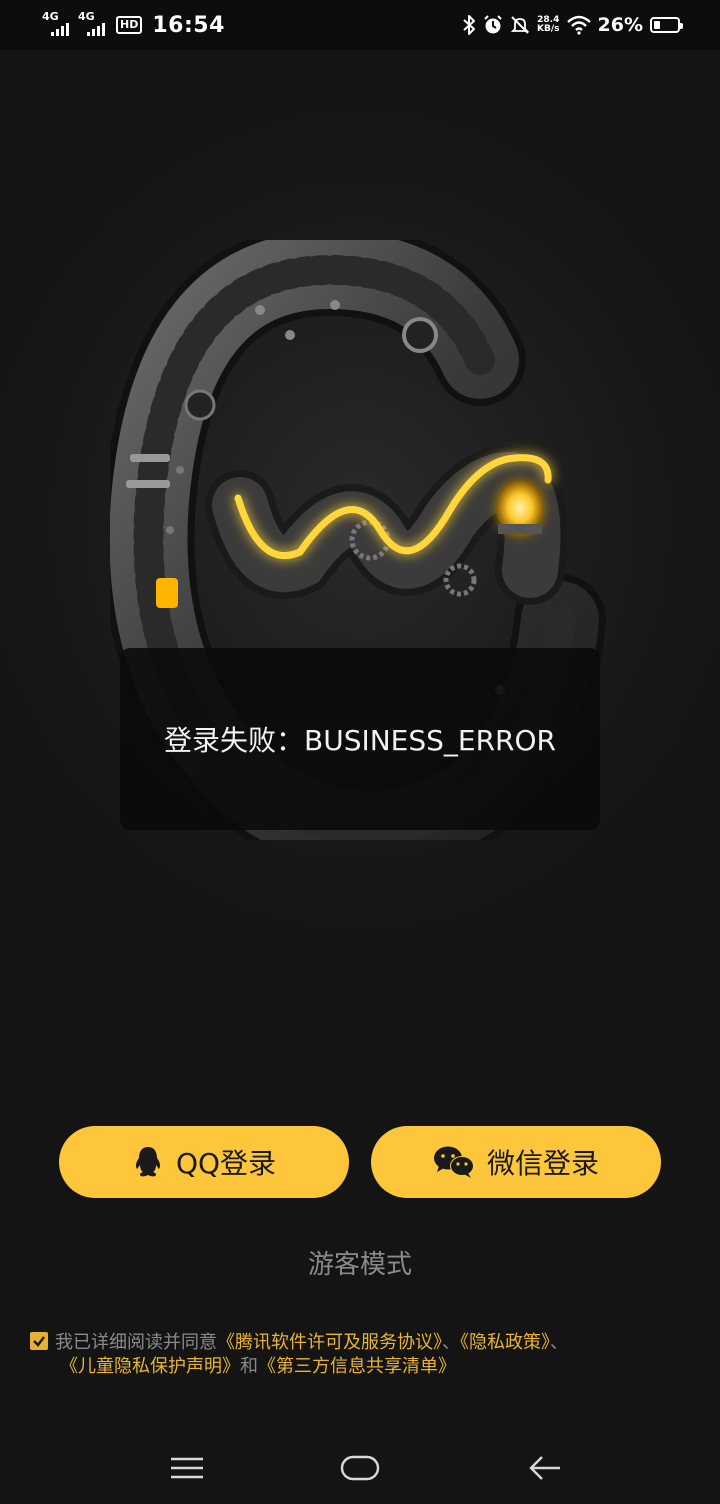  What do you see at coordinates (329, 1342) in the screenshot?
I see `license-agreement-link: 《腾讯软件许可及服务协议》` at bounding box center [329, 1342].